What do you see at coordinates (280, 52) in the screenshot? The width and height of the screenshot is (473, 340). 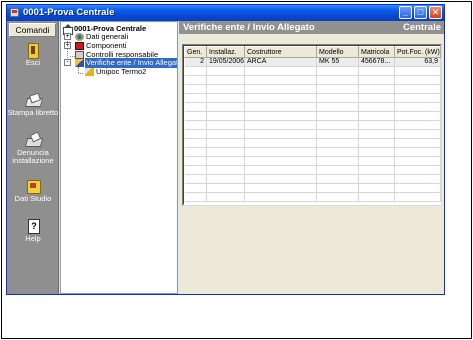 I see `column-header-costruttore: Costruttore` at bounding box center [280, 52].